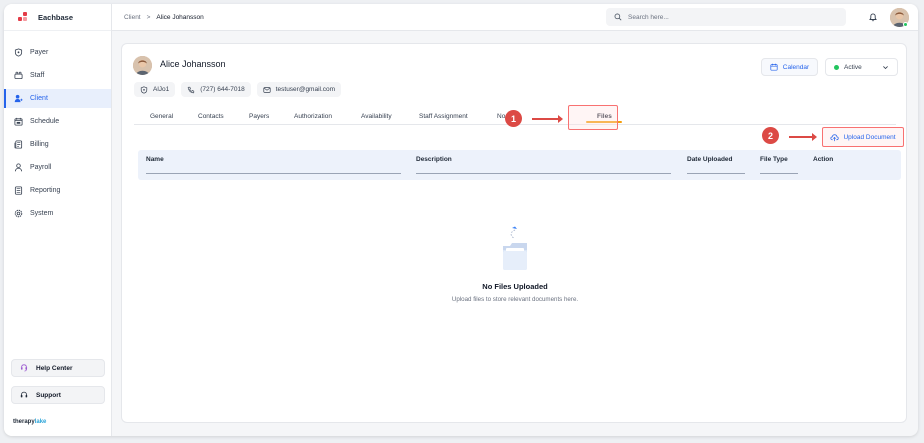  Describe the element at coordinates (515, 248) in the screenshot. I see `empty-folder-icon` at that location.